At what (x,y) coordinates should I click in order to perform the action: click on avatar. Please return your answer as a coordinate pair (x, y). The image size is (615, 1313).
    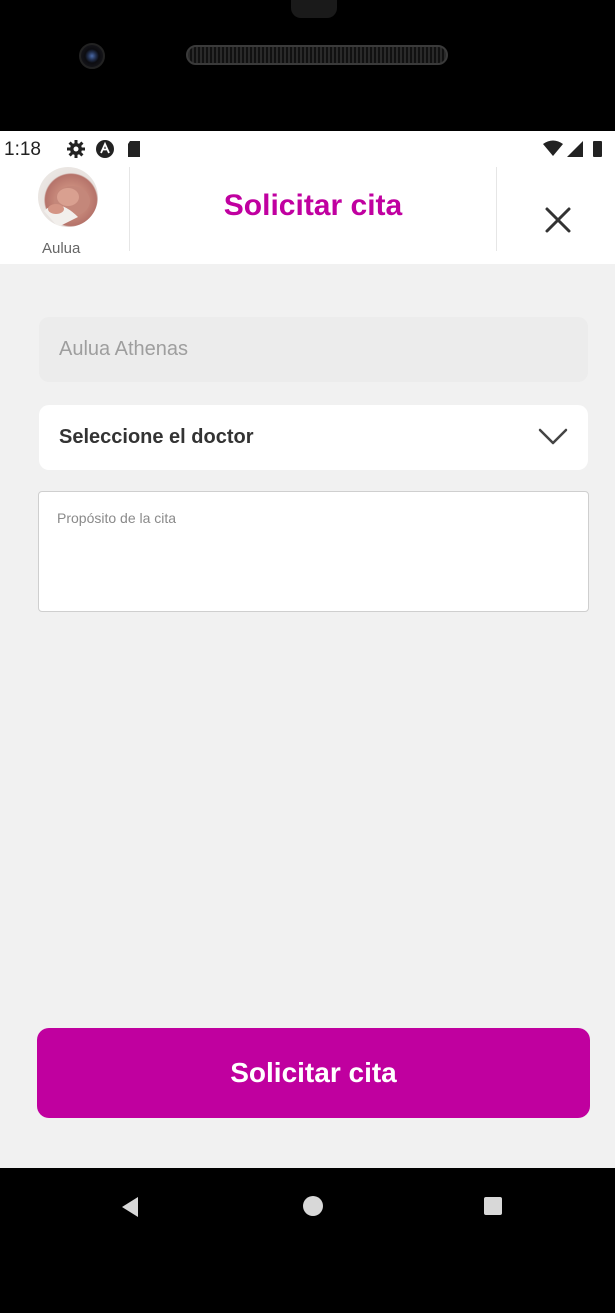
    Looking at the image, I should click on (68, 197).